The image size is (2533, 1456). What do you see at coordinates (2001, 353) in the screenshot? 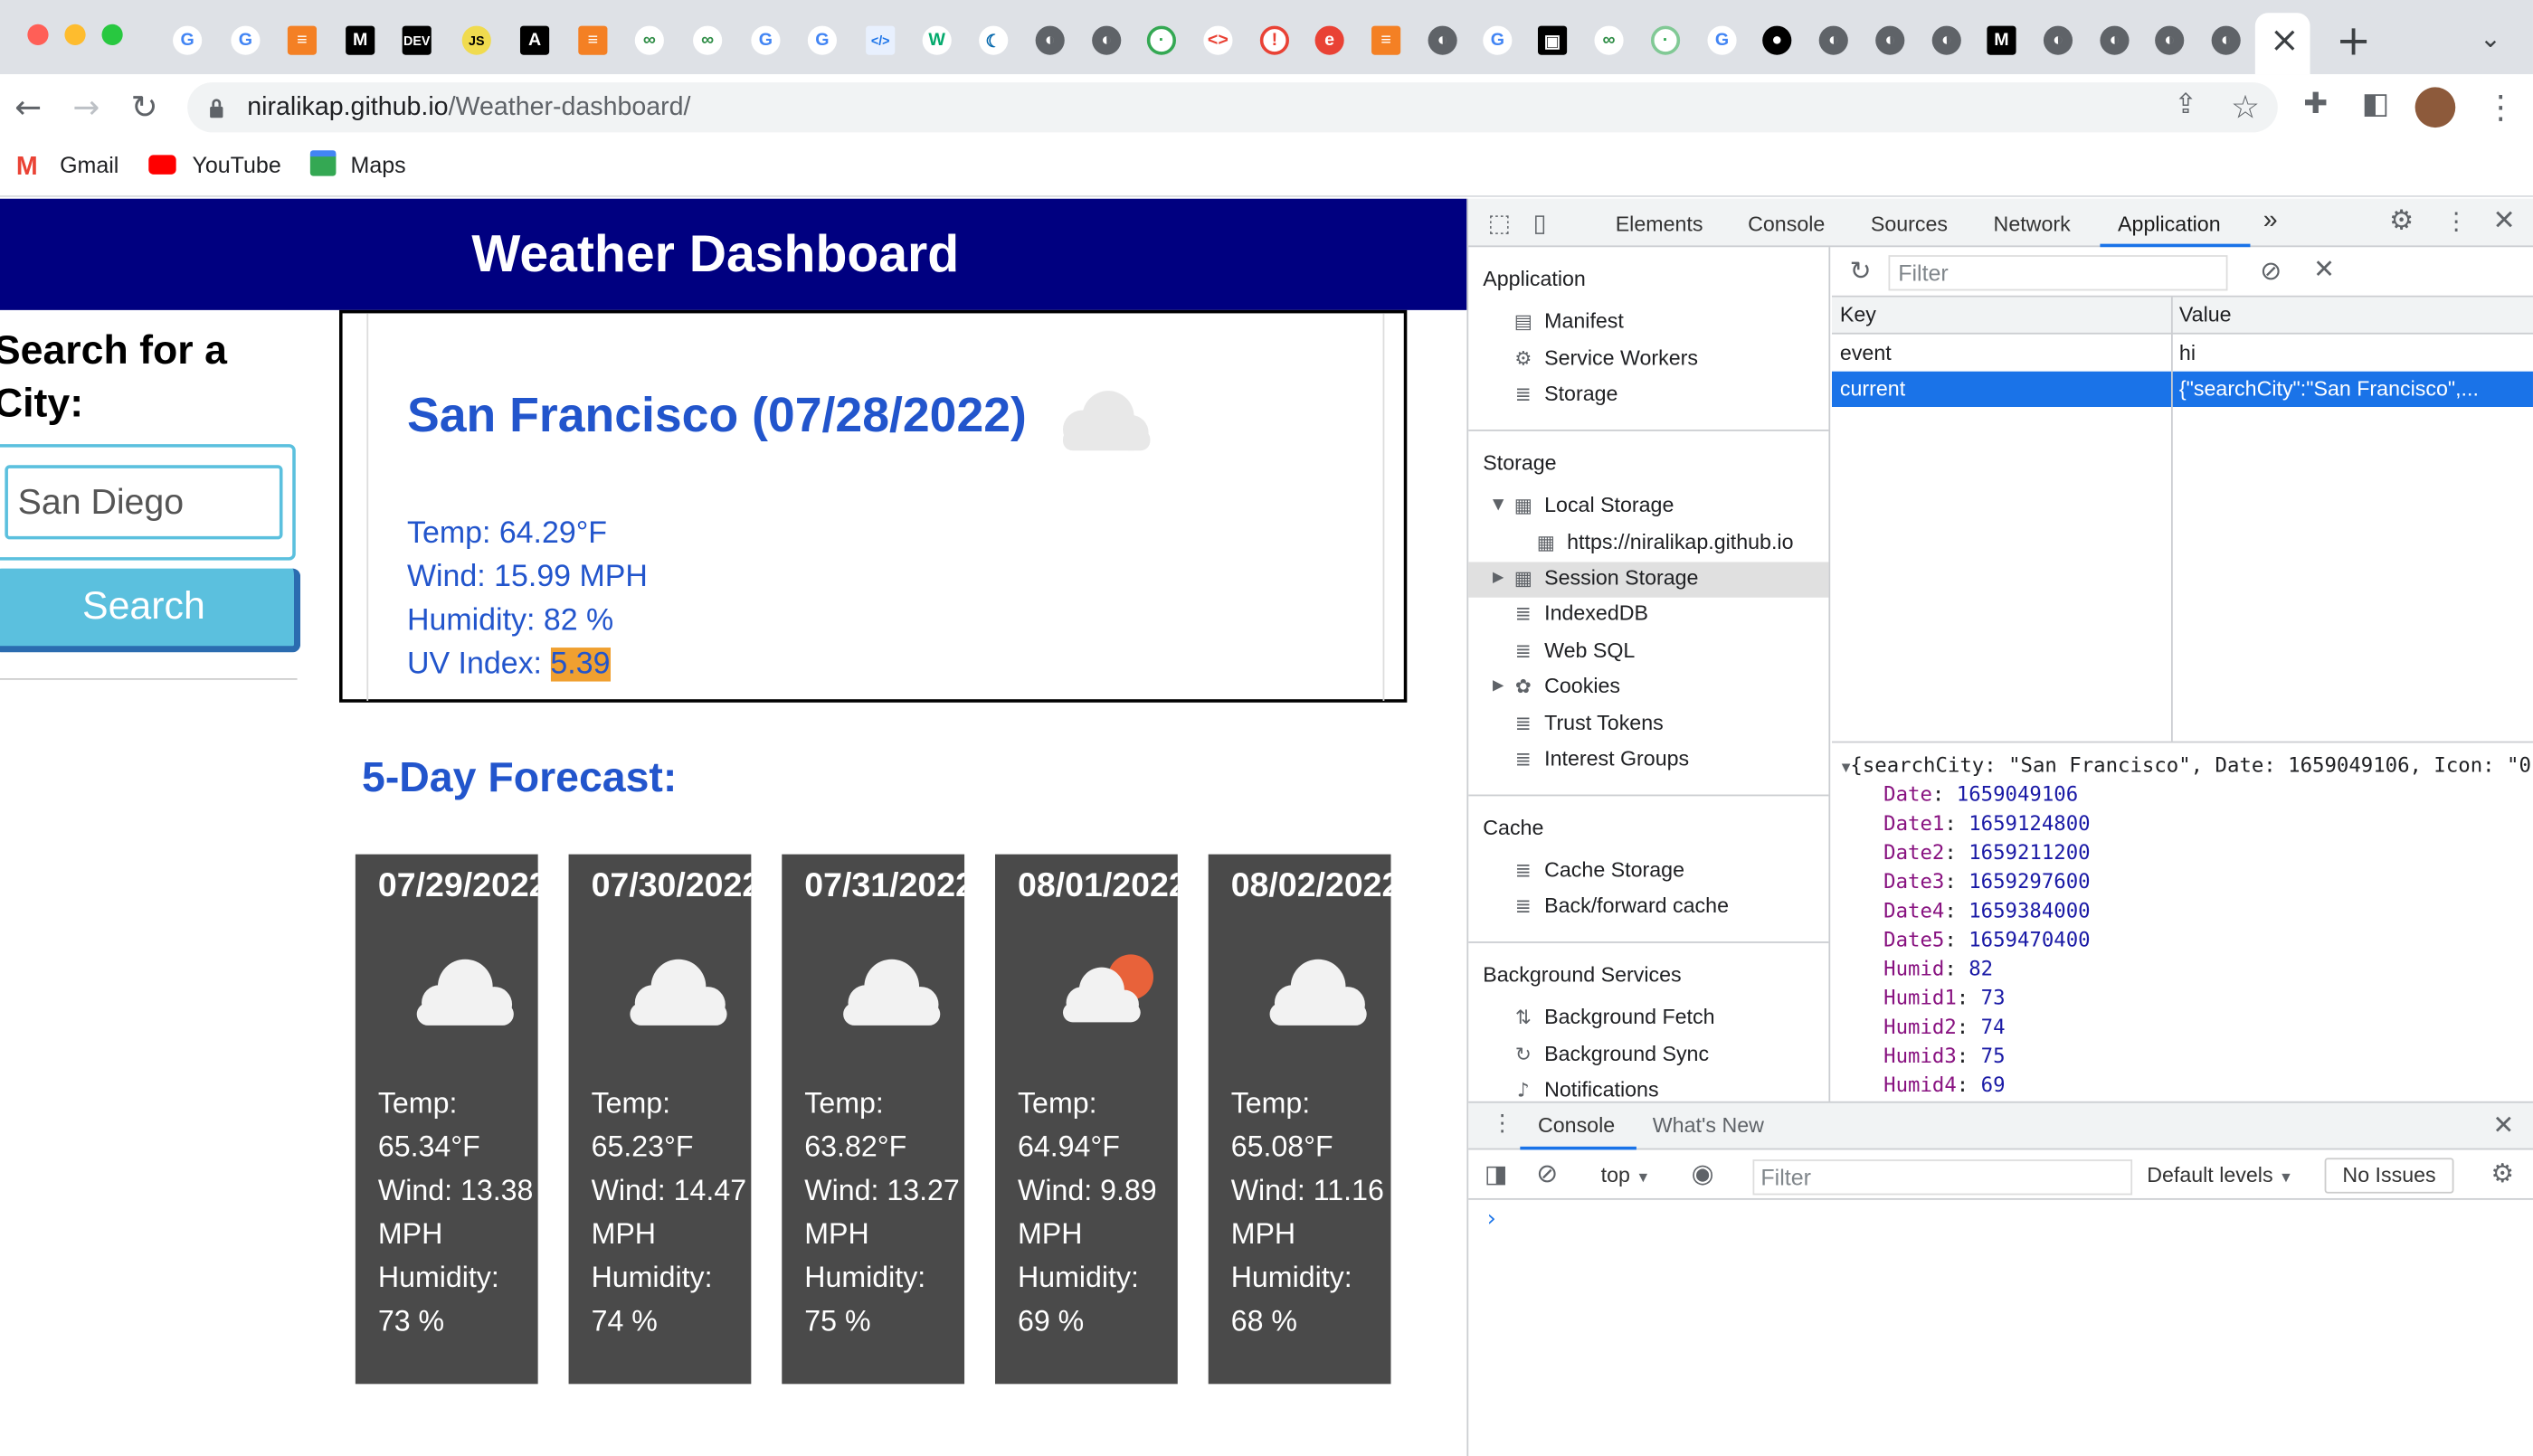
I see `row-key: event` at bounding box center [2001, 353].